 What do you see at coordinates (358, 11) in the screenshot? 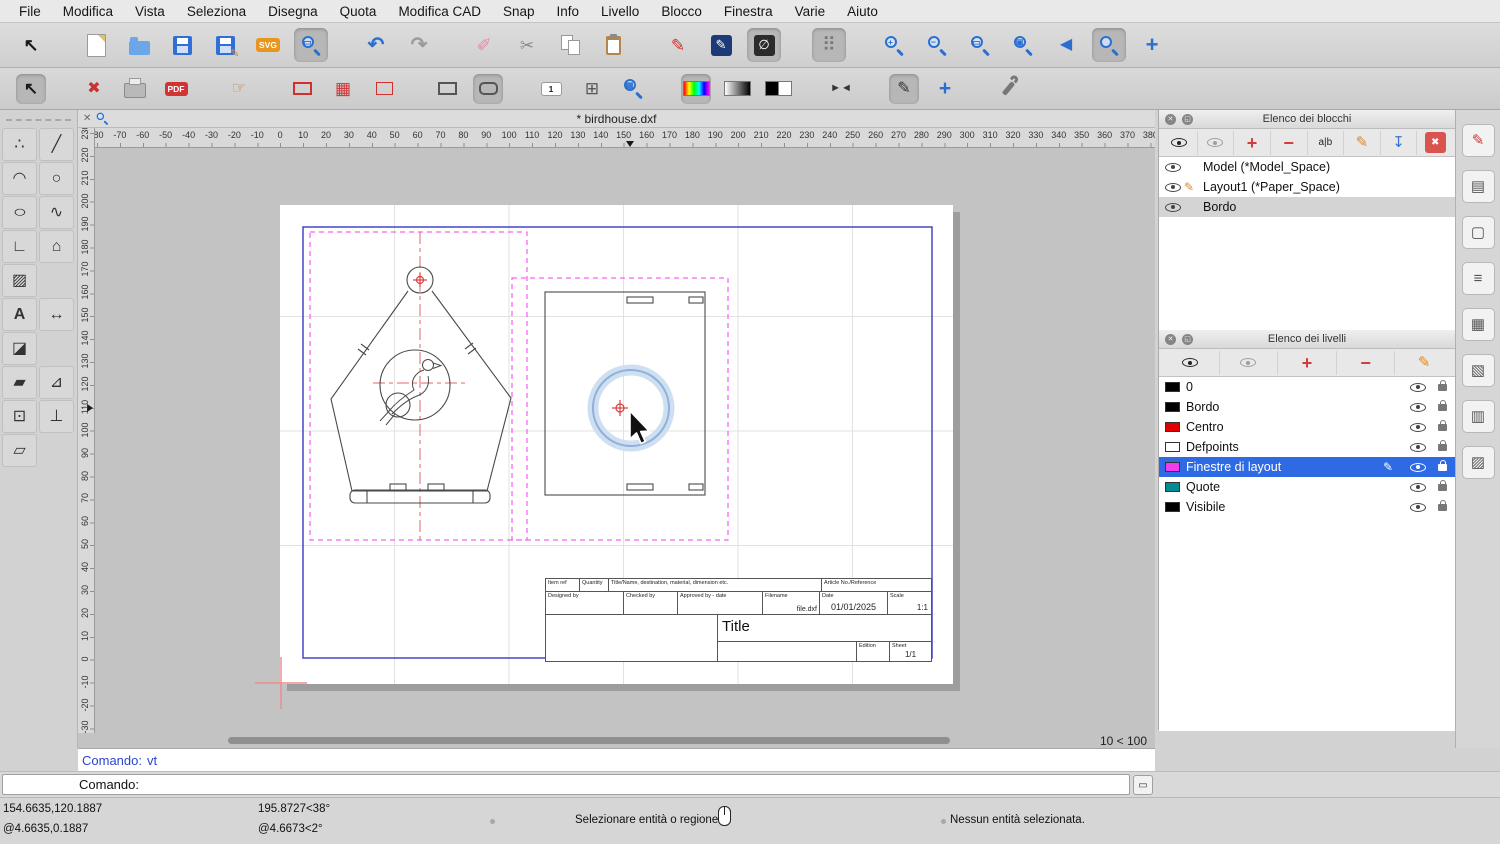
I see `menu-item-quota: Quota` at bounding box center [358, 11].